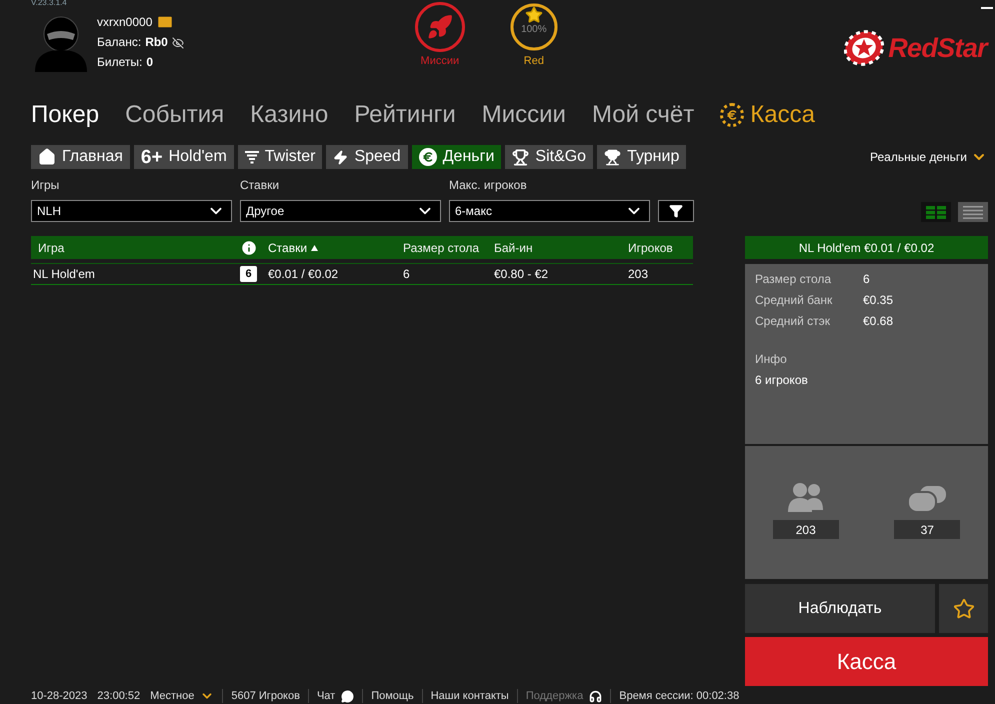 The width and height of the screenshot is (995, 704). Describe the element at coordinates (524, 114) in the screenshot. I see `nav-link: Миссии` at that location.